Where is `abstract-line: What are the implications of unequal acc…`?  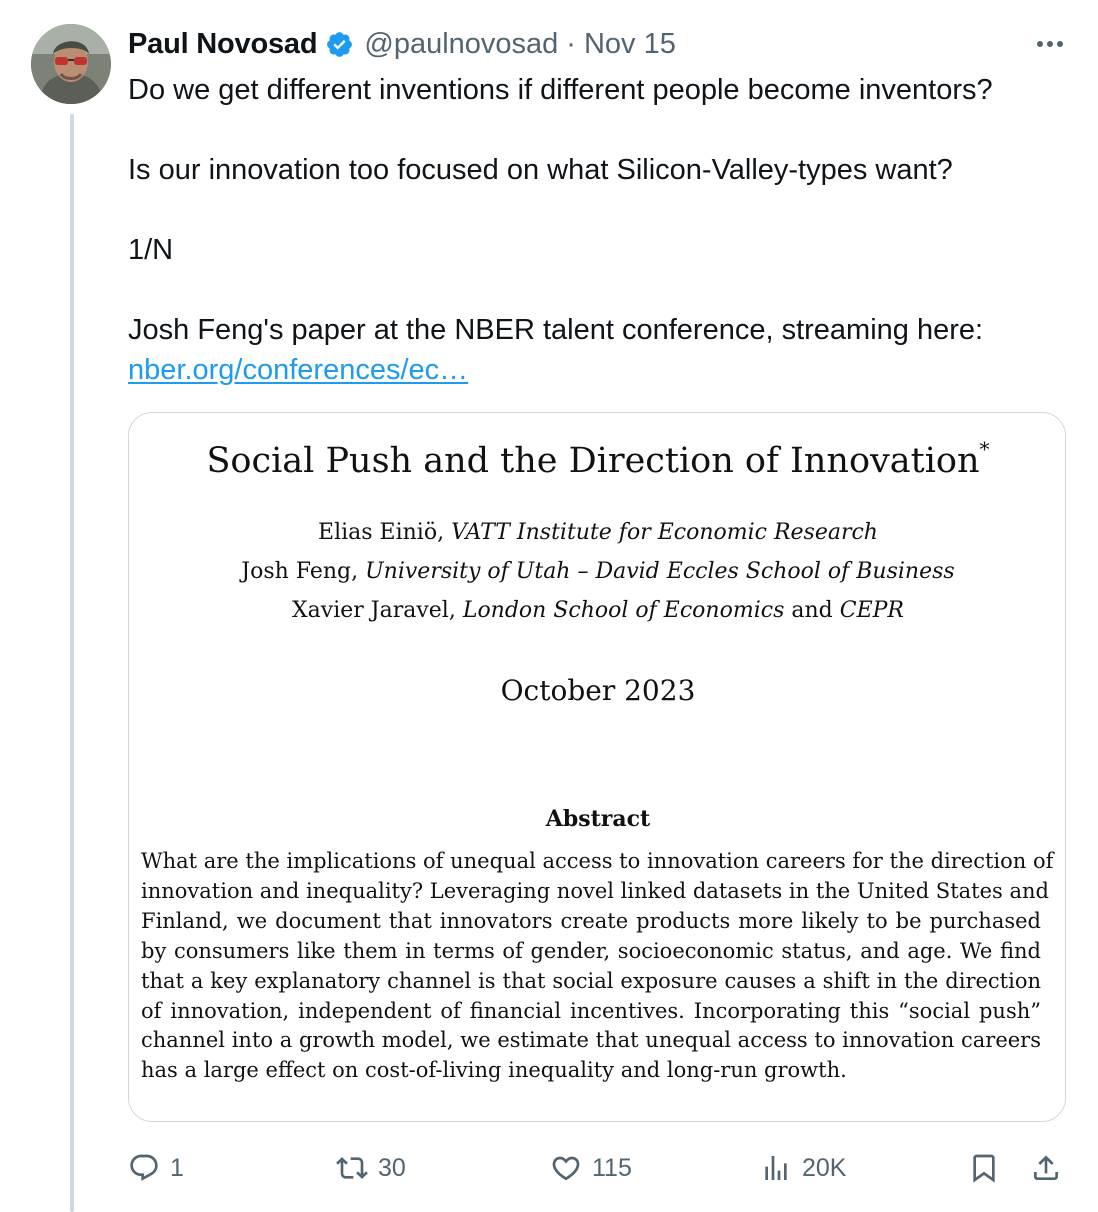 abstract-line: What are the implications of unequal acc… is located at coordinates (597, 861).